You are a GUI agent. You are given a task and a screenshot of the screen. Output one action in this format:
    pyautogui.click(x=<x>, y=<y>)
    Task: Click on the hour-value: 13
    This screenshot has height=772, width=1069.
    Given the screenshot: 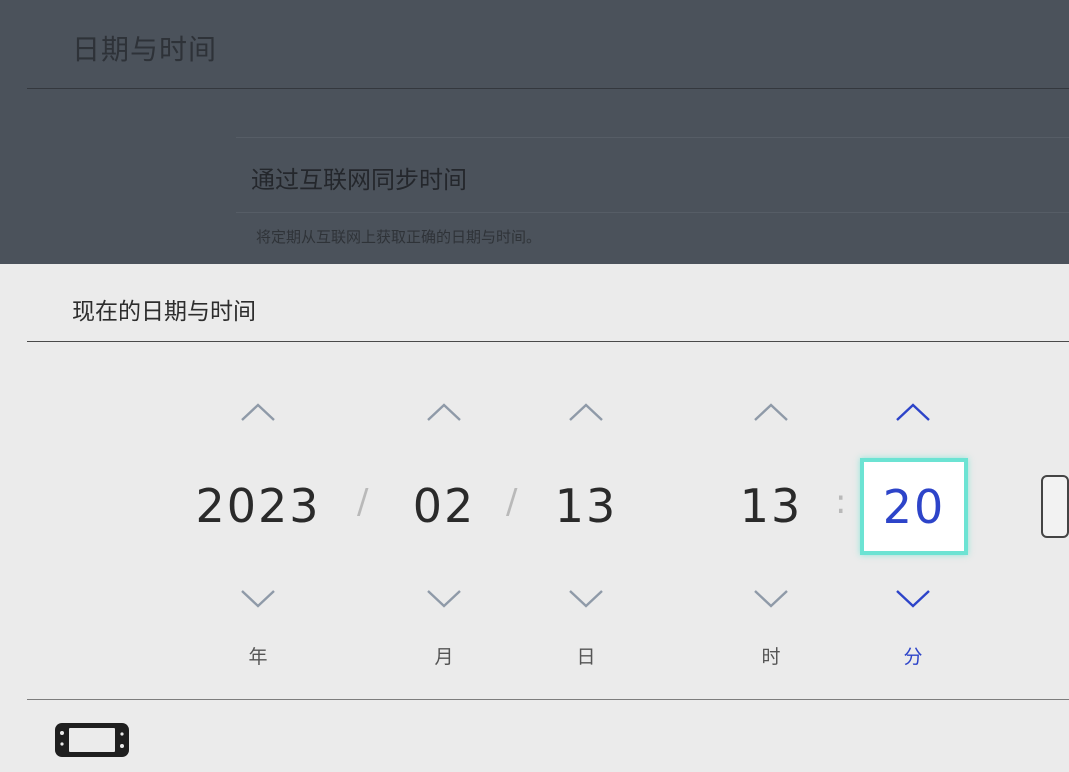 What is the action you would take?
    pyautogui.click(x=771, y=506)
    